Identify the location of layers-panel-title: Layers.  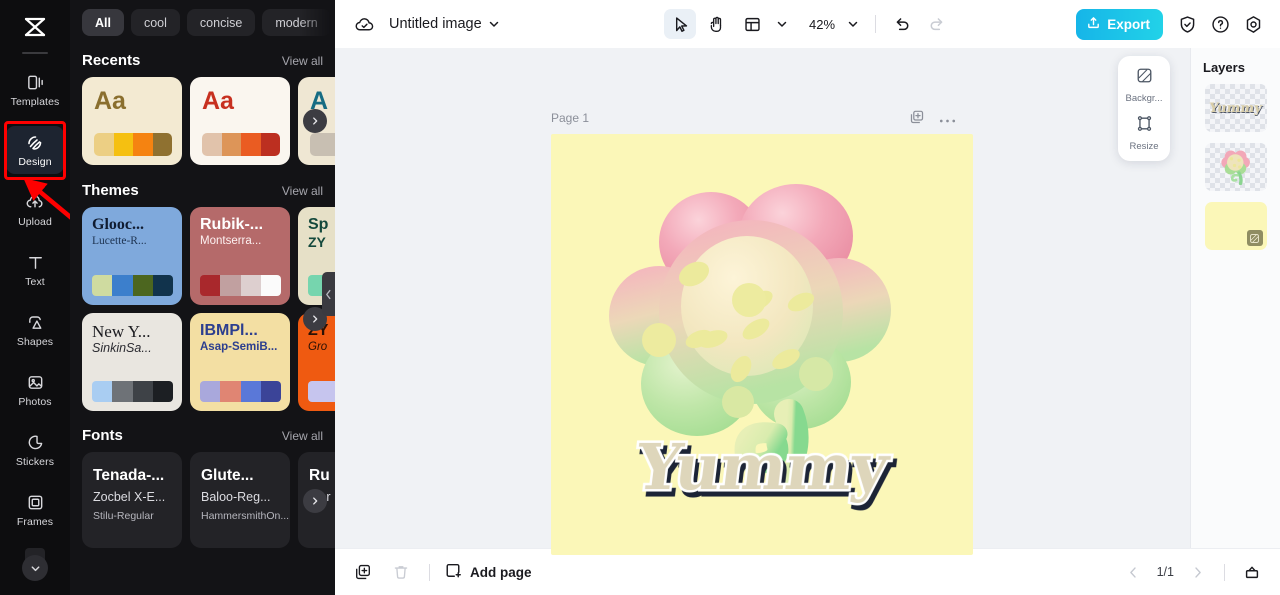
(1224, 67).